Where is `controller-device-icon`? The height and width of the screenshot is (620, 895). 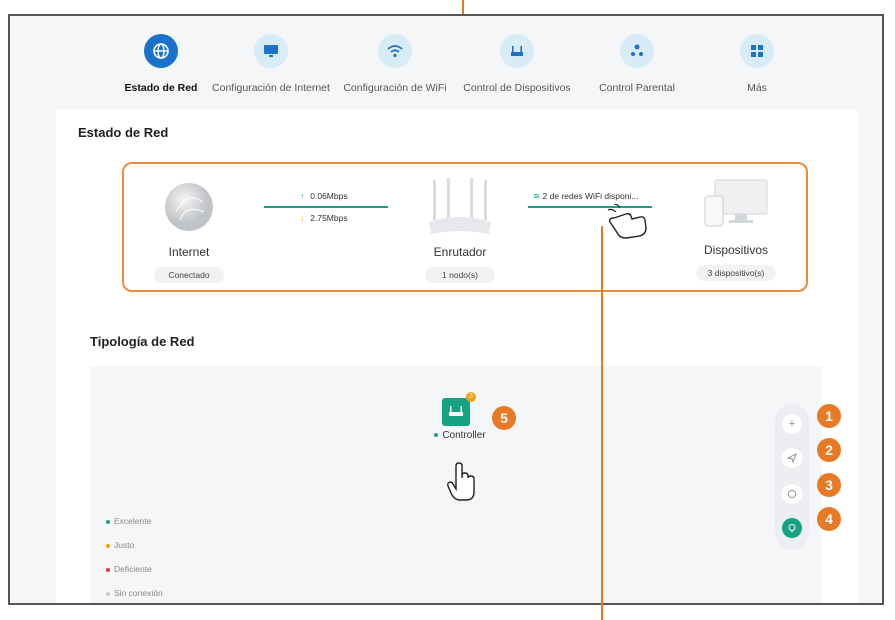
controller-device-icon is located at coordinates (456, 412).